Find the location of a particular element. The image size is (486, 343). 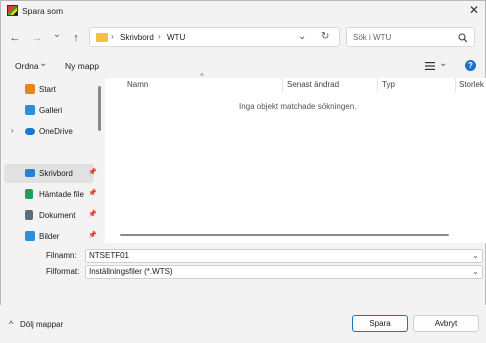

new-folder-button: Ny mapp is located at coordinates (82, 66).